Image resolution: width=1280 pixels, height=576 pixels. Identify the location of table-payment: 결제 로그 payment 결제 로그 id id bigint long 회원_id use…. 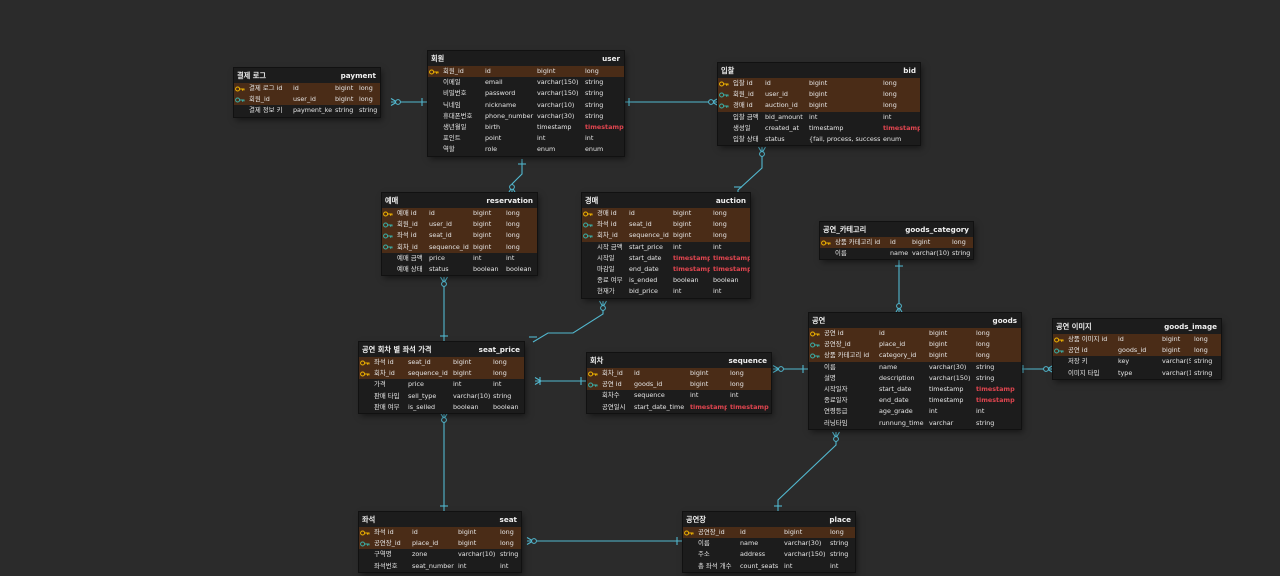
(307, 92).